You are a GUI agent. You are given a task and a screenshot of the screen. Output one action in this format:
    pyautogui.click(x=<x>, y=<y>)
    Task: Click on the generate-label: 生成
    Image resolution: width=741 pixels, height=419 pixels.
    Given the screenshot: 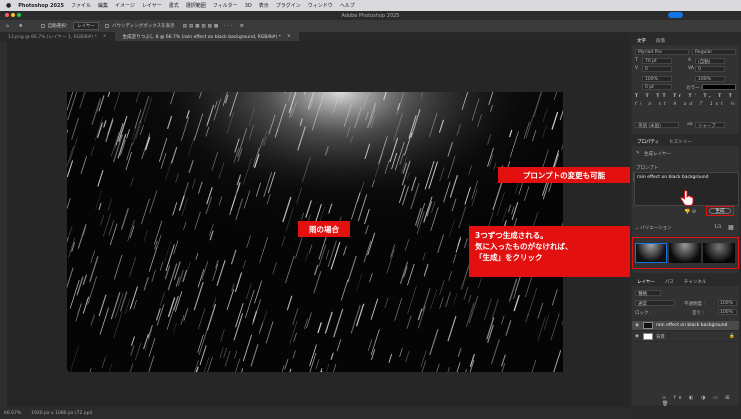 What is the action you would take?
    pyautogui.click(x=720, y=211)
    